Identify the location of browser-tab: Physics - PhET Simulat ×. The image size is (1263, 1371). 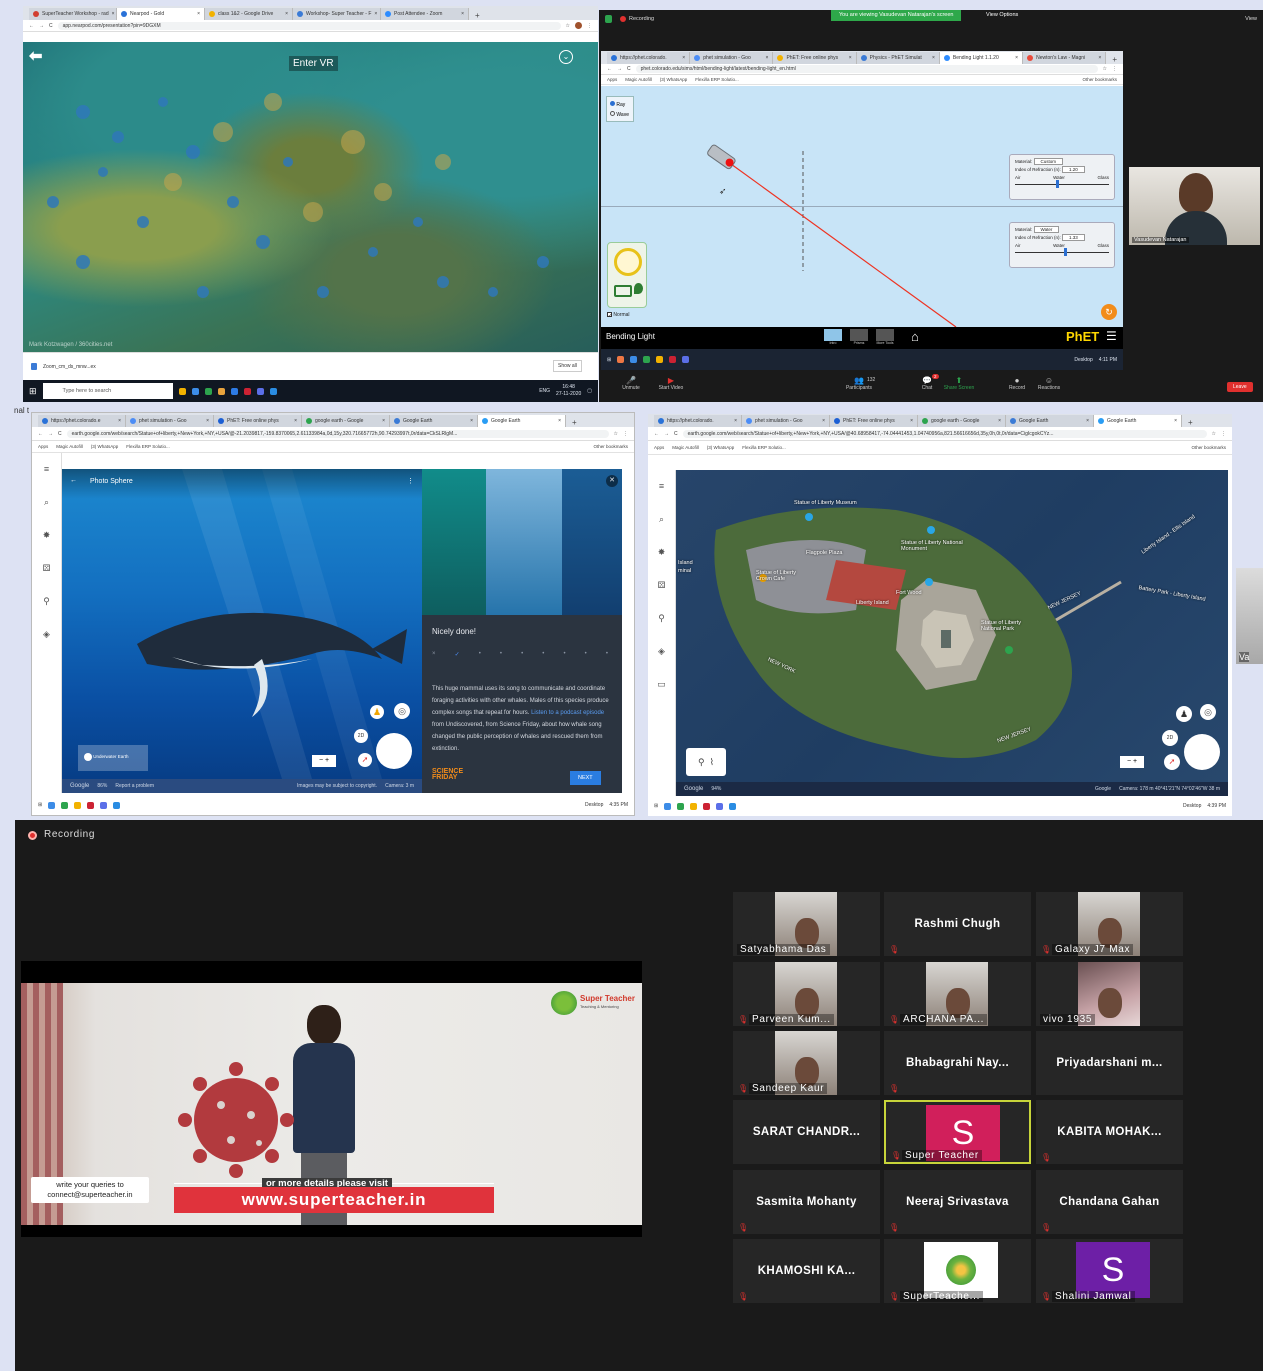
(898, 58).